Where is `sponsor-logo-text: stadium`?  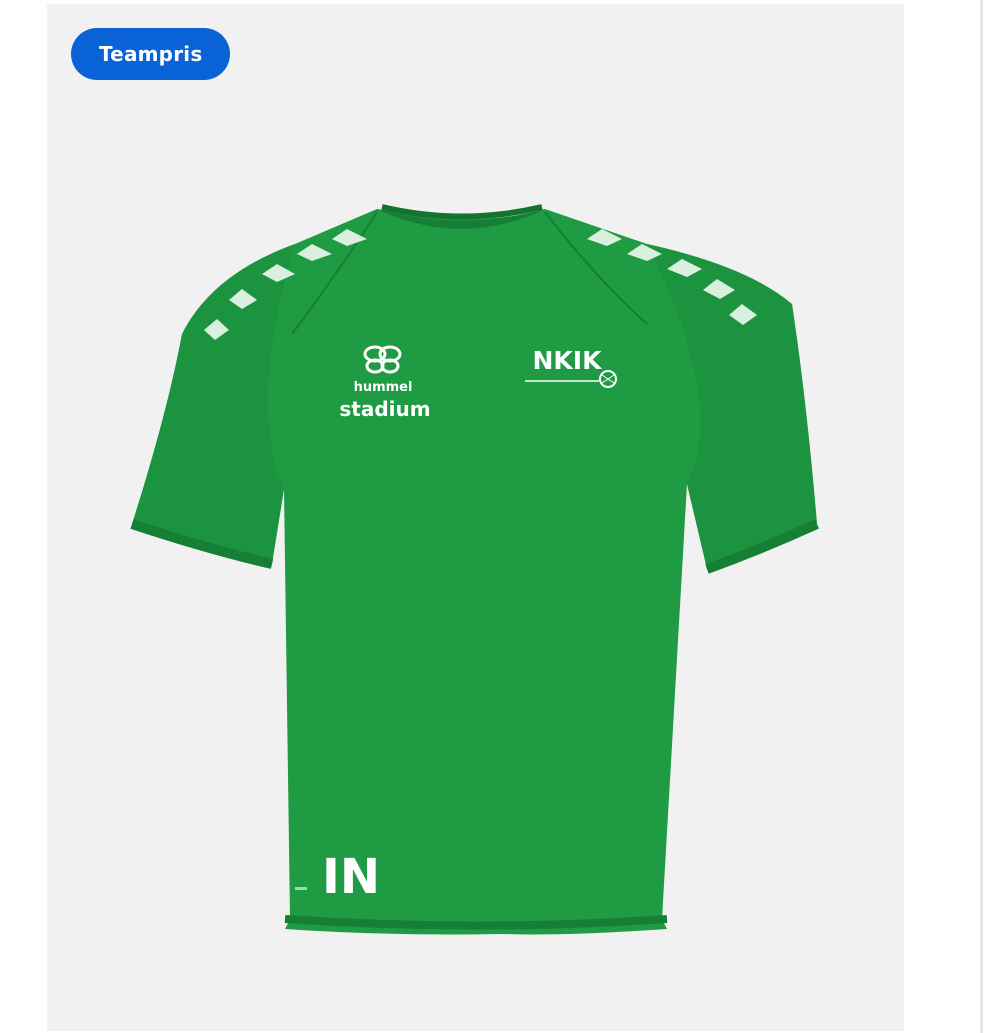 sponsor-logo-text: stadium is located at coordinates (384, 409).